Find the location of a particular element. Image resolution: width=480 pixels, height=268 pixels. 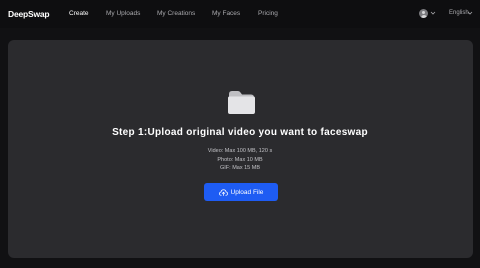

avatar-head is located at coordinates (423, 12).